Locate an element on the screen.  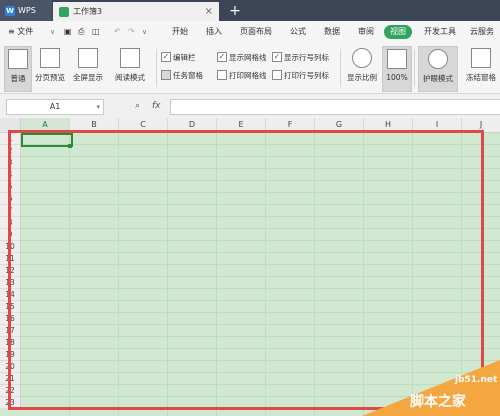
fullscreen-button: 全屏显示 is located at coordinates (88, 68).